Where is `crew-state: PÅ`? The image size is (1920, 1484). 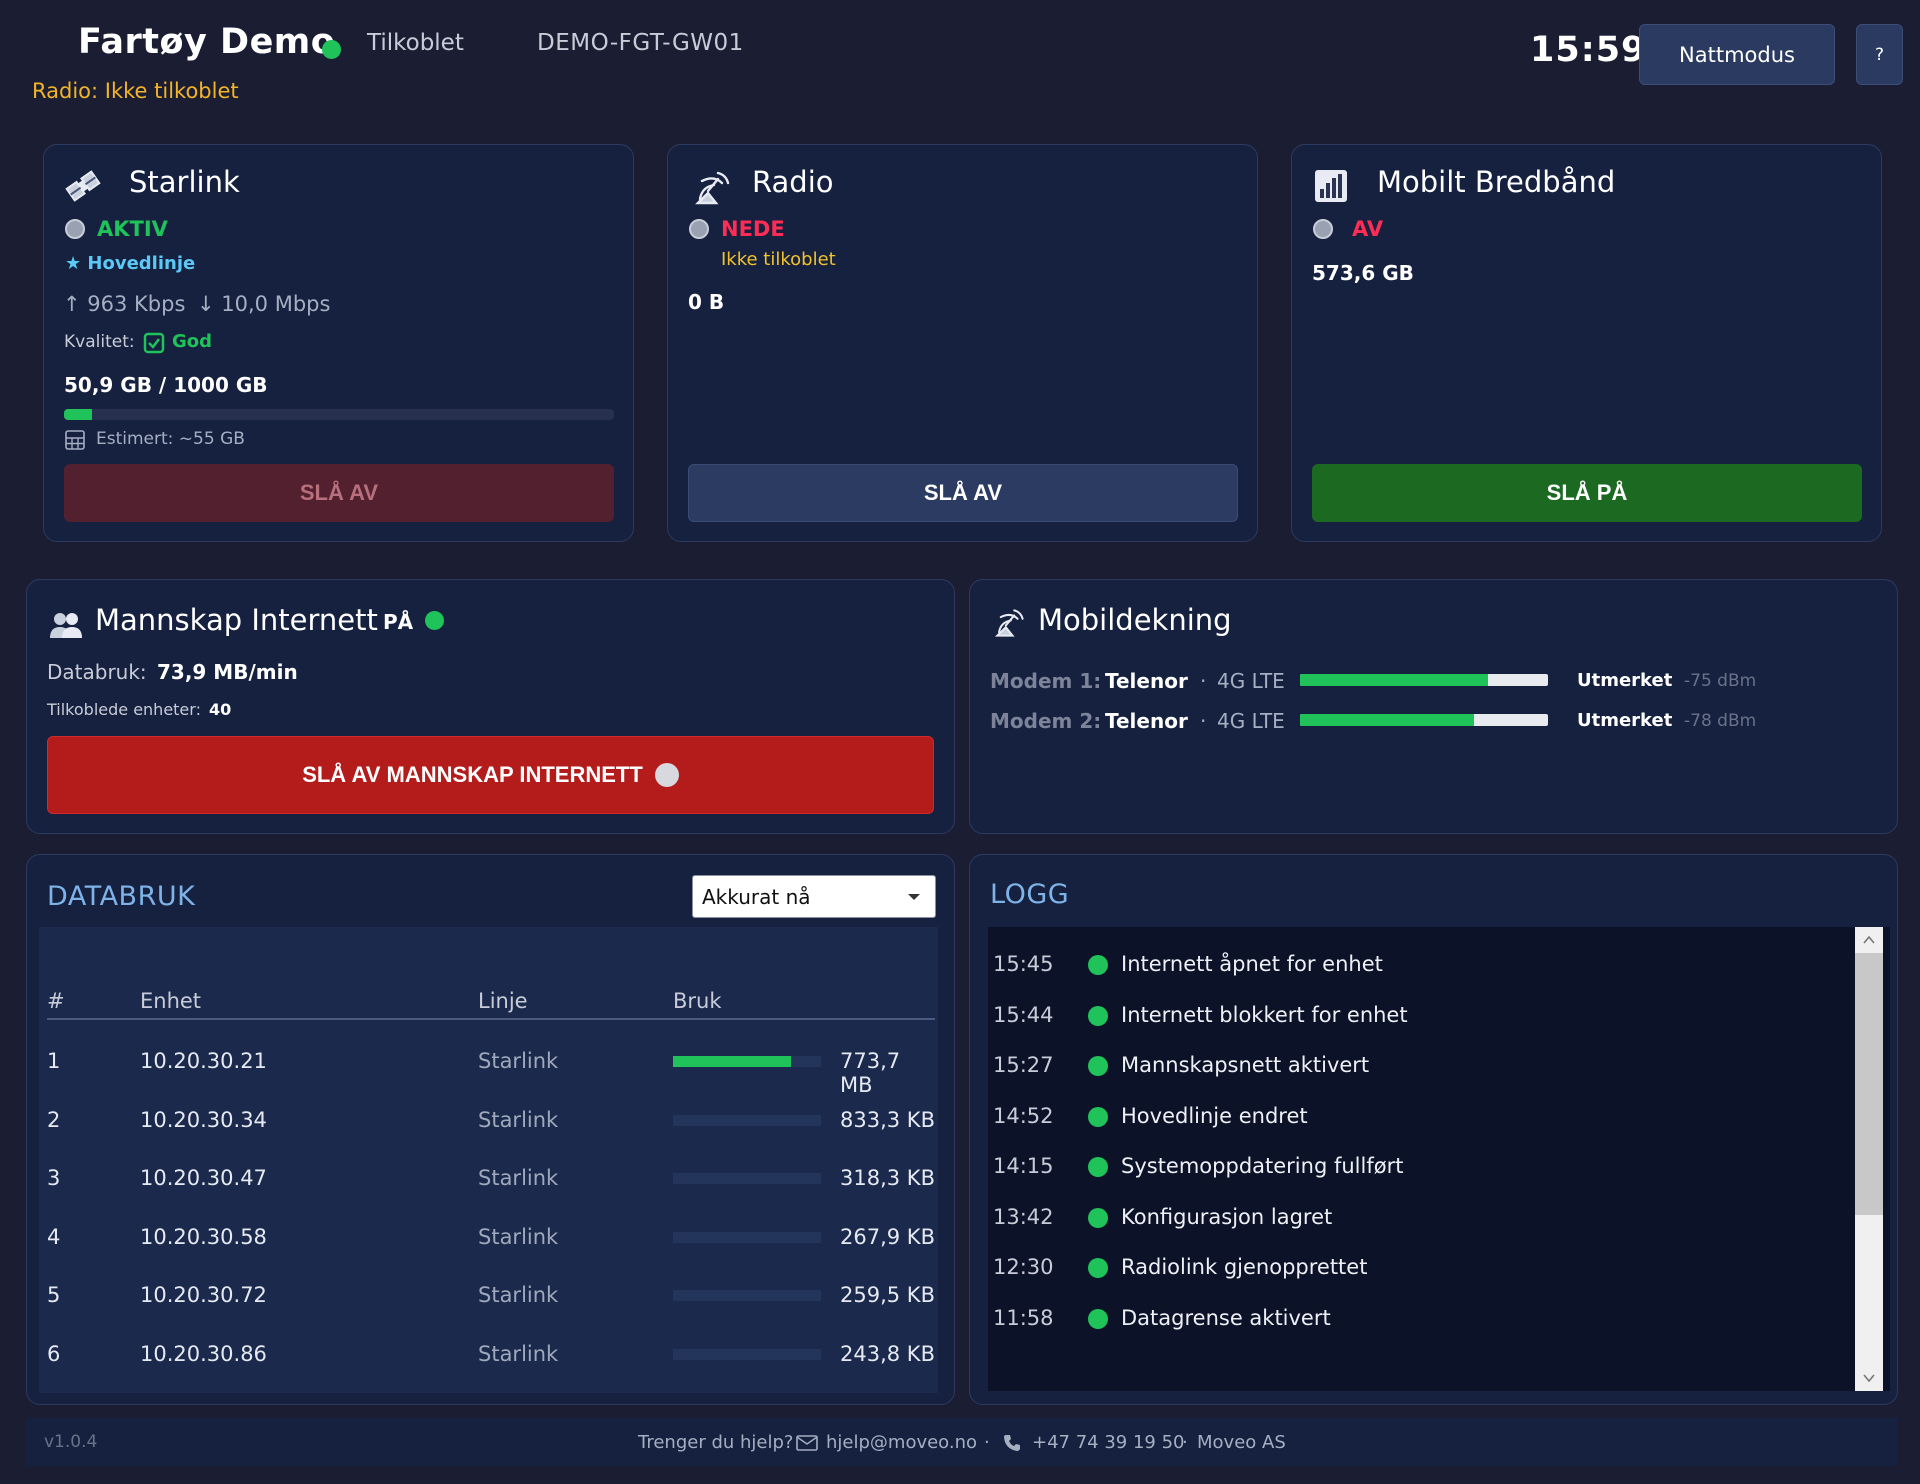
crew-state: PÅ is located at coordinates (398, 622).